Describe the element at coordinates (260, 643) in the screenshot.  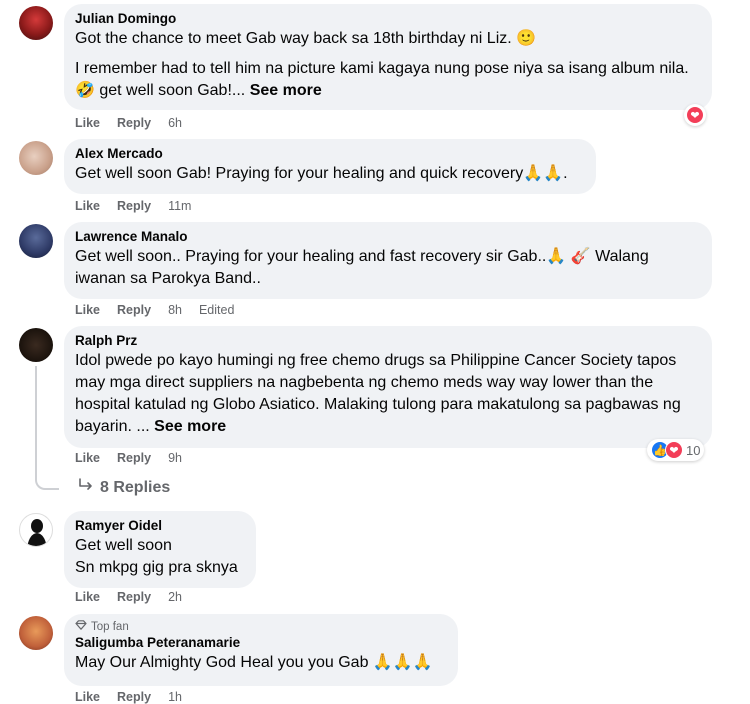
I see `commenter-name: Saligumba Peteranamarie` at that location.